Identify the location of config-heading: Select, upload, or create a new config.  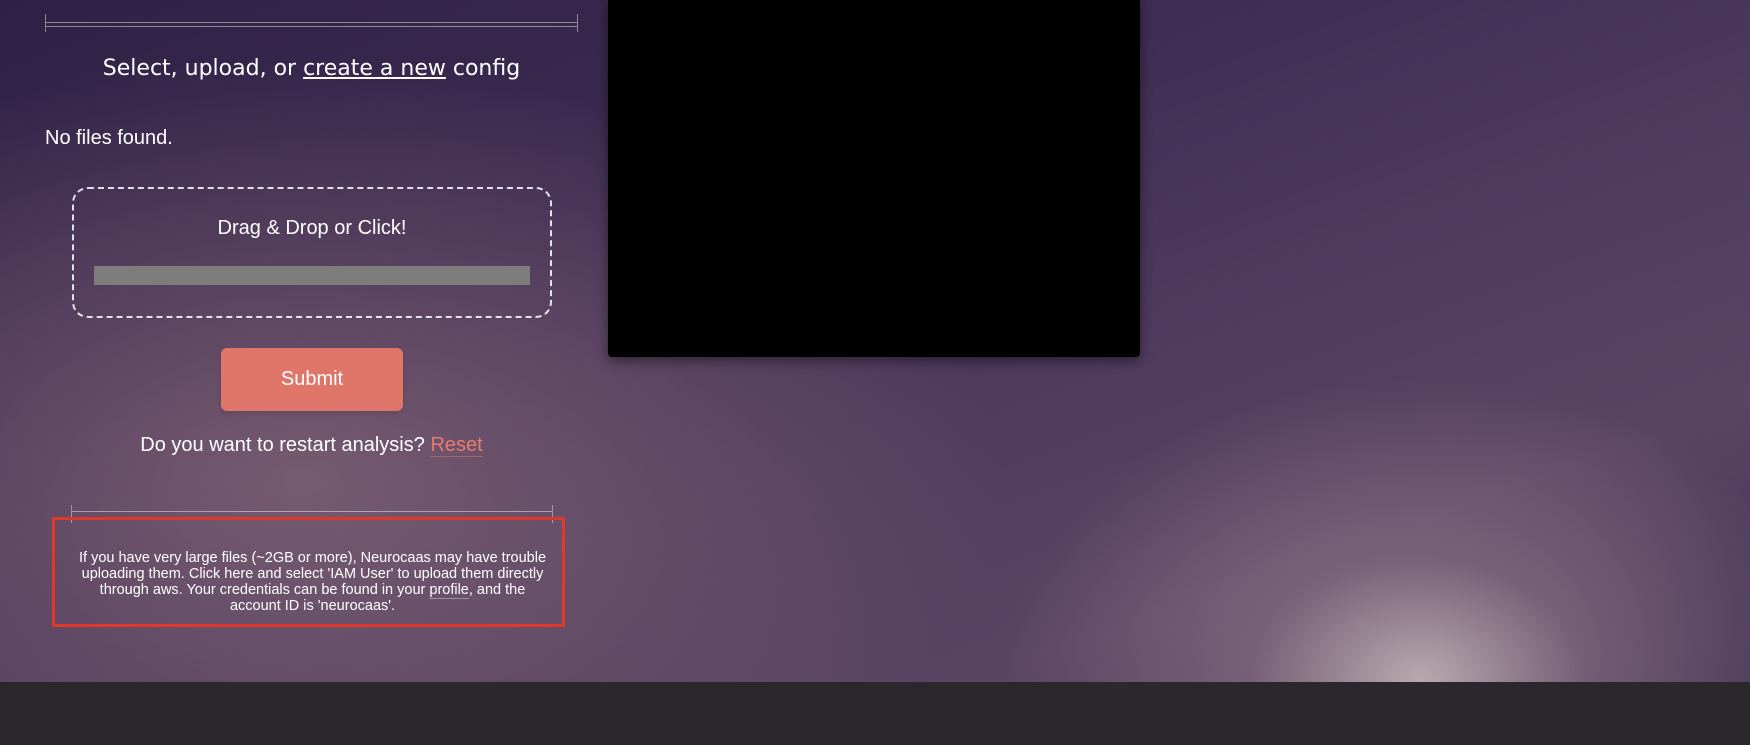
(311, 68).